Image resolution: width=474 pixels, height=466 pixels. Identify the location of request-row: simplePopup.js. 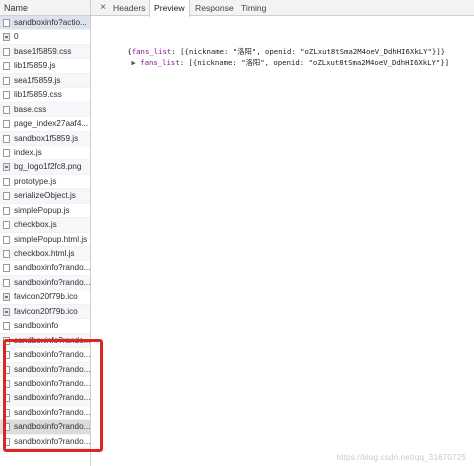
(45, 211).